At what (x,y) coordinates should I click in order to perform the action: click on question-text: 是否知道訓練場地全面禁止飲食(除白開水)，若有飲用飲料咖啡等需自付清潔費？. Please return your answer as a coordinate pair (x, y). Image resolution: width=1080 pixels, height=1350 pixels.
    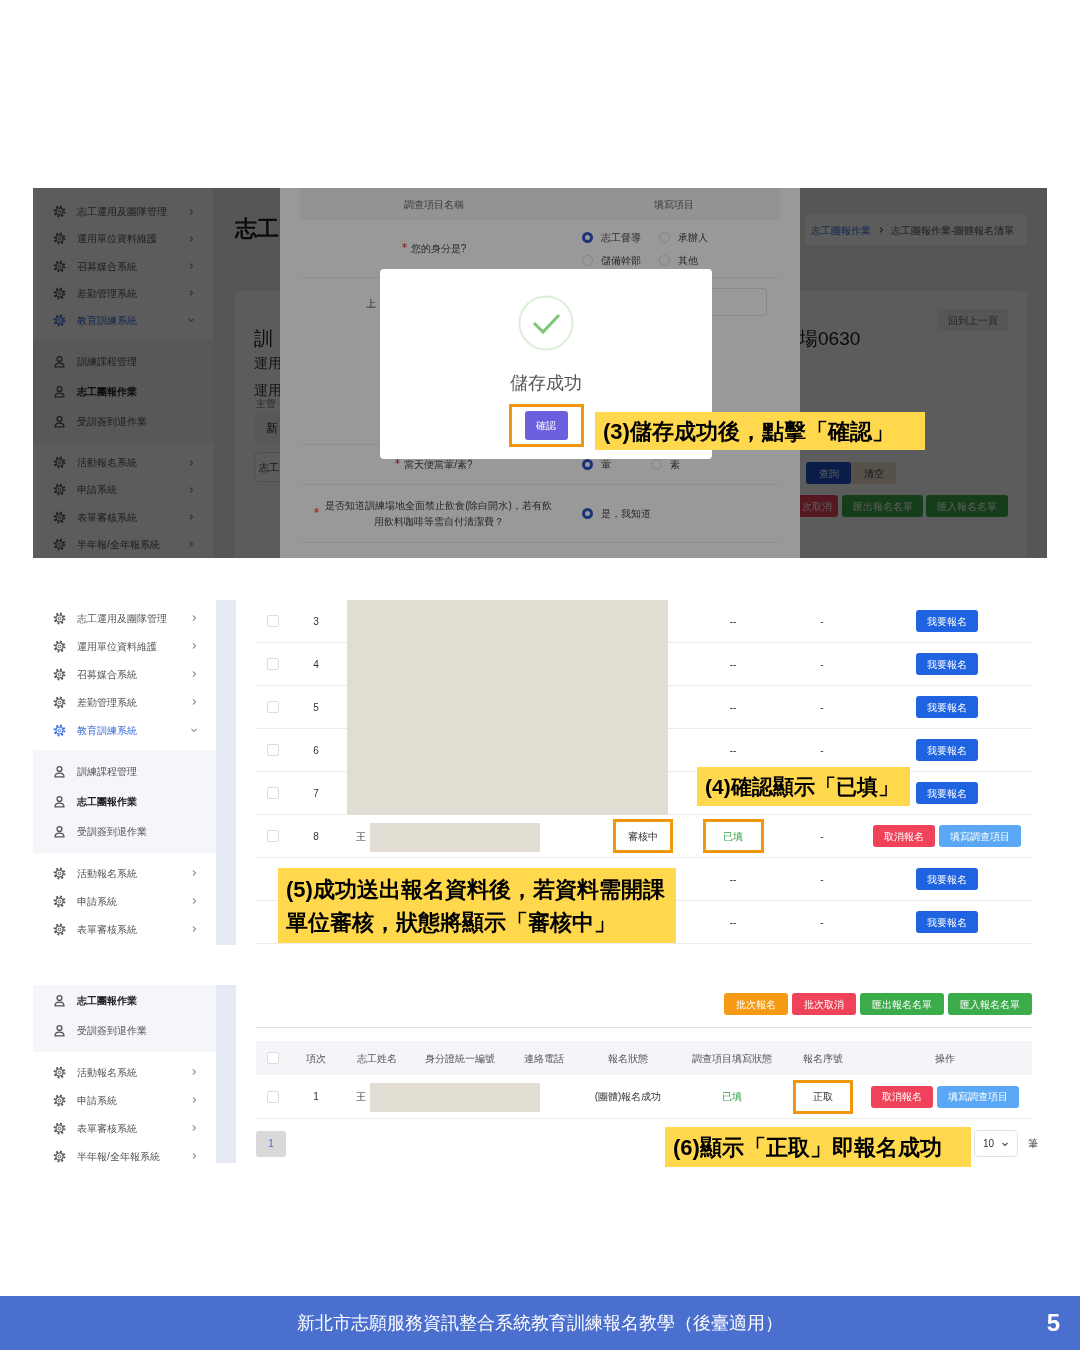
    Looking at the image, I should click on (438, 513).